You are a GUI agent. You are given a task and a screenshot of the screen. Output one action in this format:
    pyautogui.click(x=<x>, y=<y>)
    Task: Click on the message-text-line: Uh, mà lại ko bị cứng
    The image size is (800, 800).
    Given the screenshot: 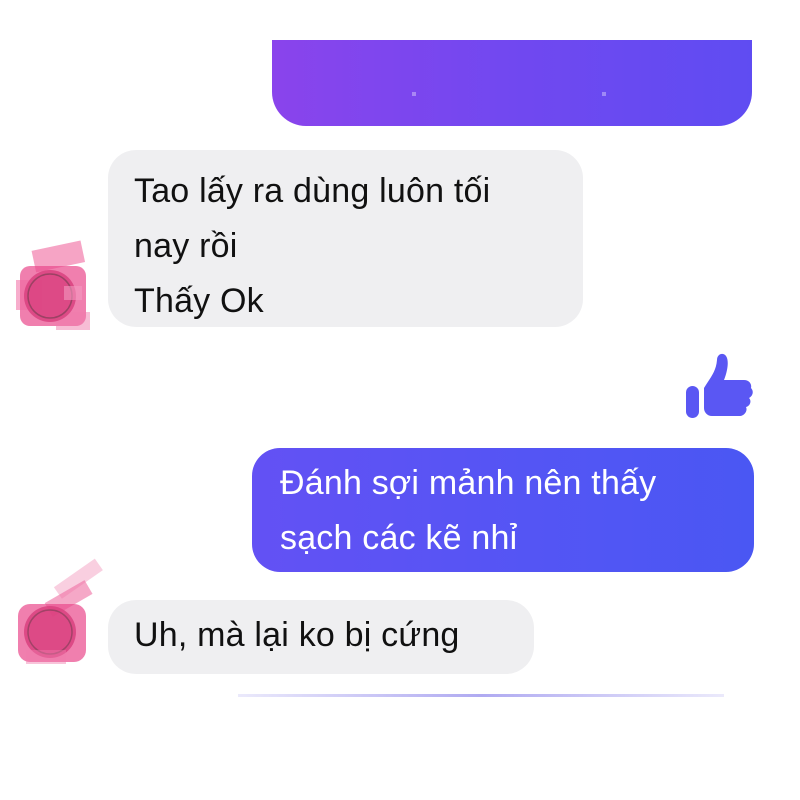 What is the action you would take?
    pyautogui.click(x=297, y=635)
    